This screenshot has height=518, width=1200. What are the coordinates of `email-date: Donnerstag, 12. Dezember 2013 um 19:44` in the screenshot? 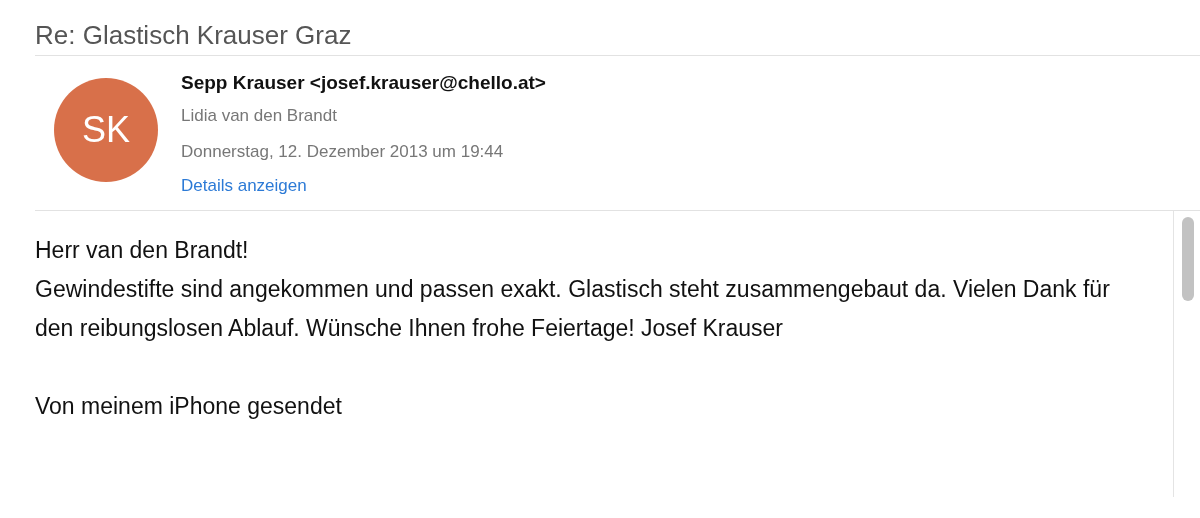 It's located at (342, 152).